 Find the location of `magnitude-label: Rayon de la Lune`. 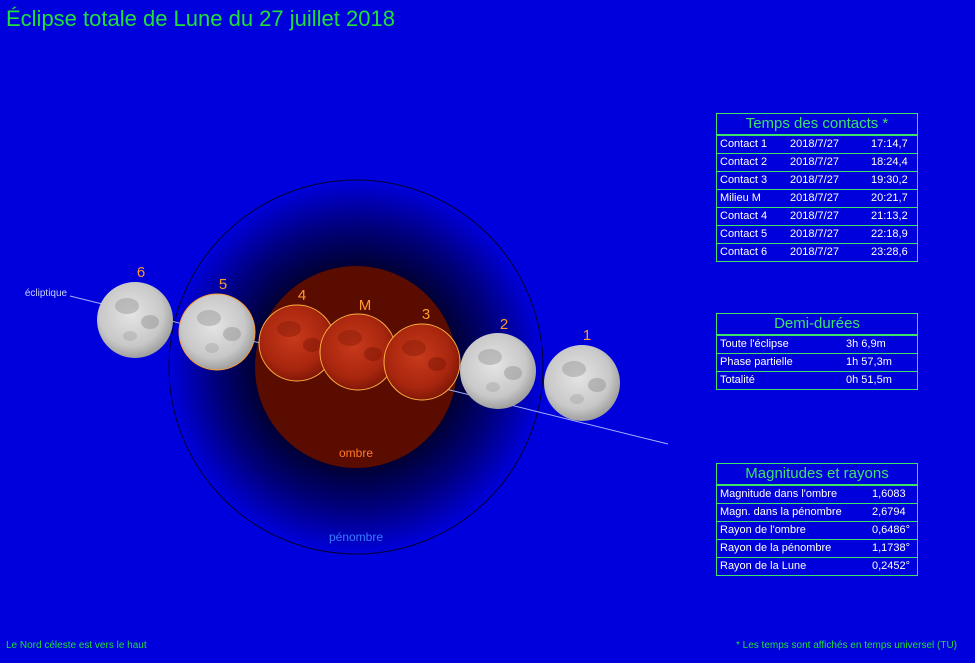

magnitude-label: Rayon de la Lune is located at coordinates (763, 566).